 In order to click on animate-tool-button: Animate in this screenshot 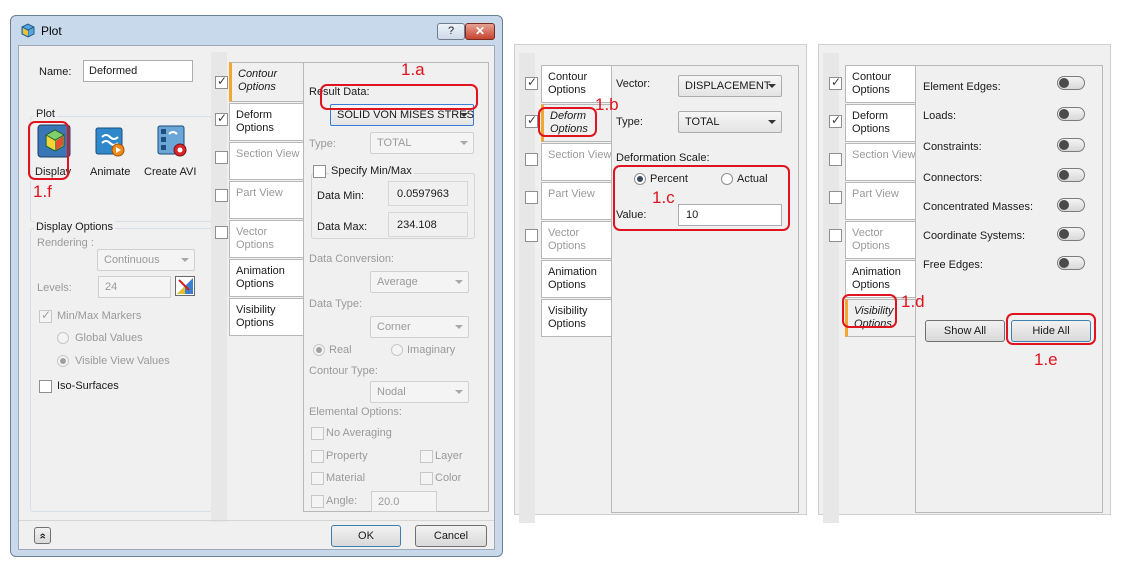, I will do `click(111, 155)`.